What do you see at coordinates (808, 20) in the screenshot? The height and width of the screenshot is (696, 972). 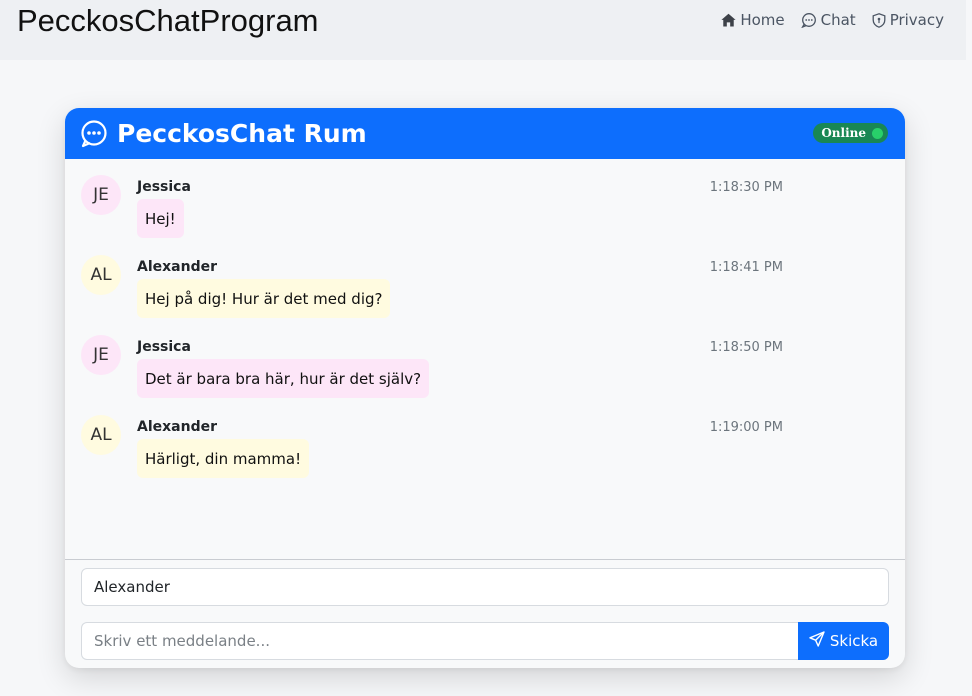 I see `chat-icon` at bounding box center [808, 20].